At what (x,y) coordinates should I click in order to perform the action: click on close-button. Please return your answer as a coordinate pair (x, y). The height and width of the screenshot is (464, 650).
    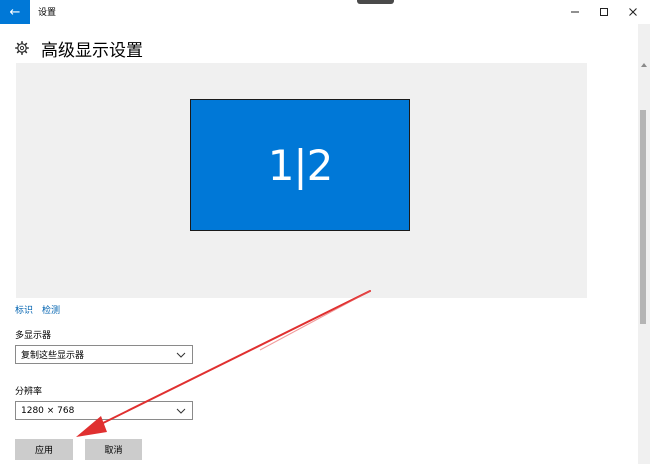
    Looking at the image, I should click on (633, 12).